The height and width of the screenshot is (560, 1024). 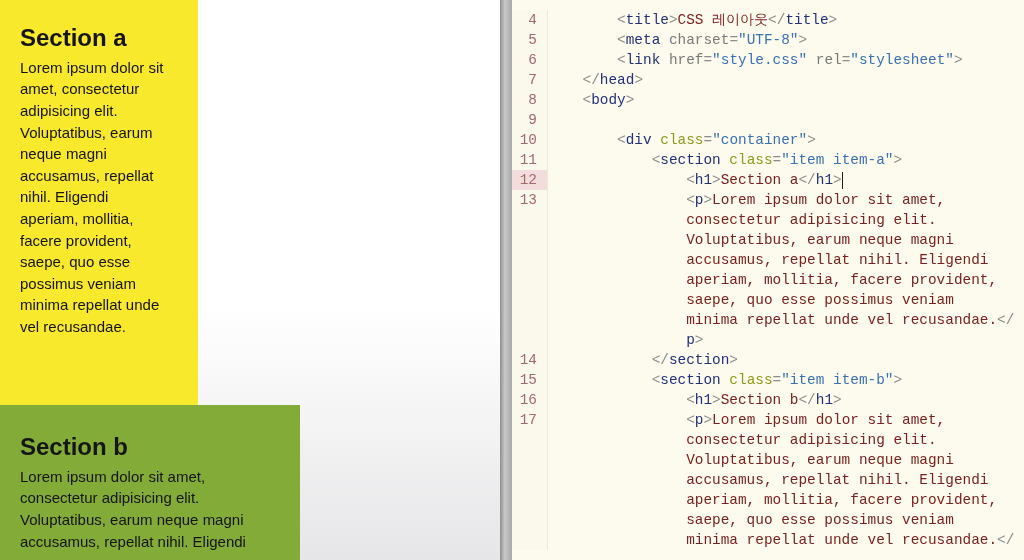 I want to click on code-line: <h1>Section b</h1>, so click(x=763, y=400).